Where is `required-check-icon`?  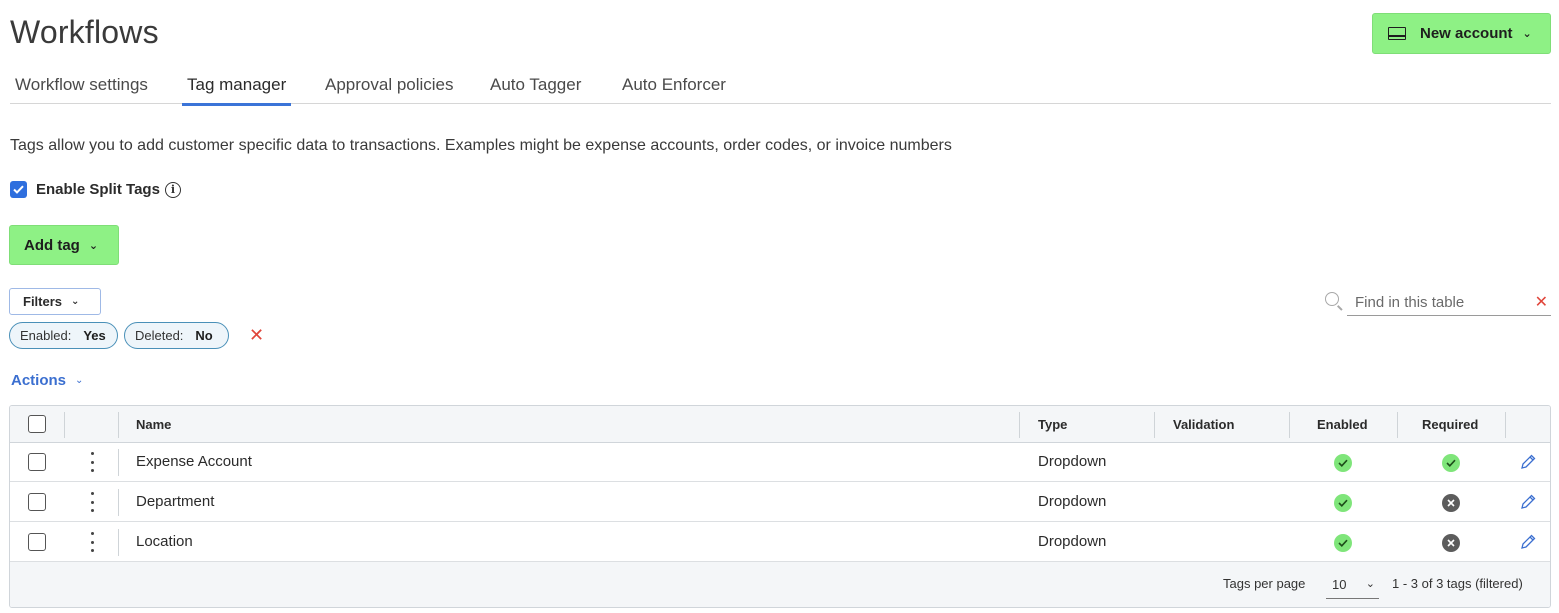
required-check-icon is located at coordinates (1451, 463).